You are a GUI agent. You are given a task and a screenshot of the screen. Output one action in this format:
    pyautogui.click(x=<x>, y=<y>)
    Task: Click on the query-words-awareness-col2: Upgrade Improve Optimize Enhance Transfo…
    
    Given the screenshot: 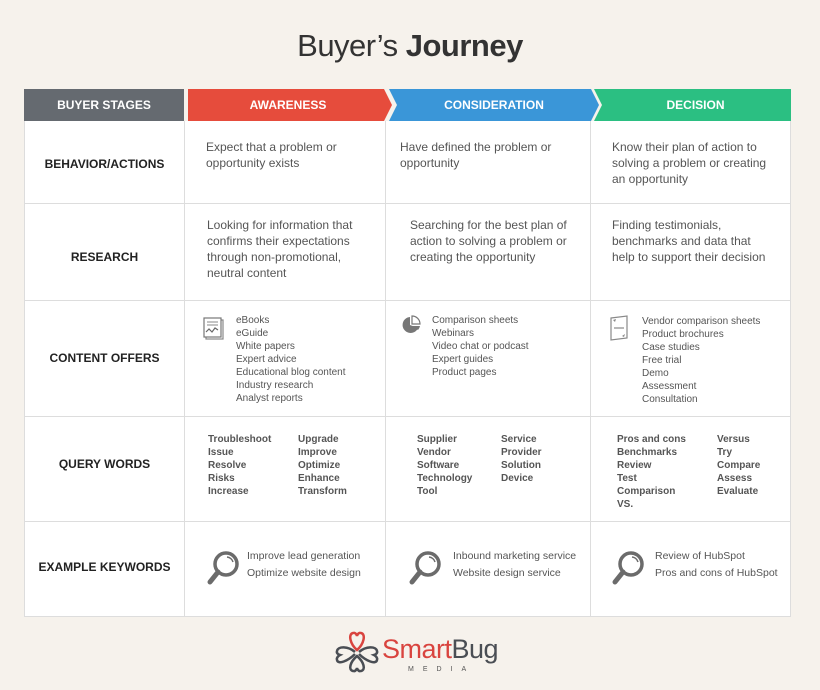 What is the action you would take?
    pyautogui.click(x=322, y=465)
    